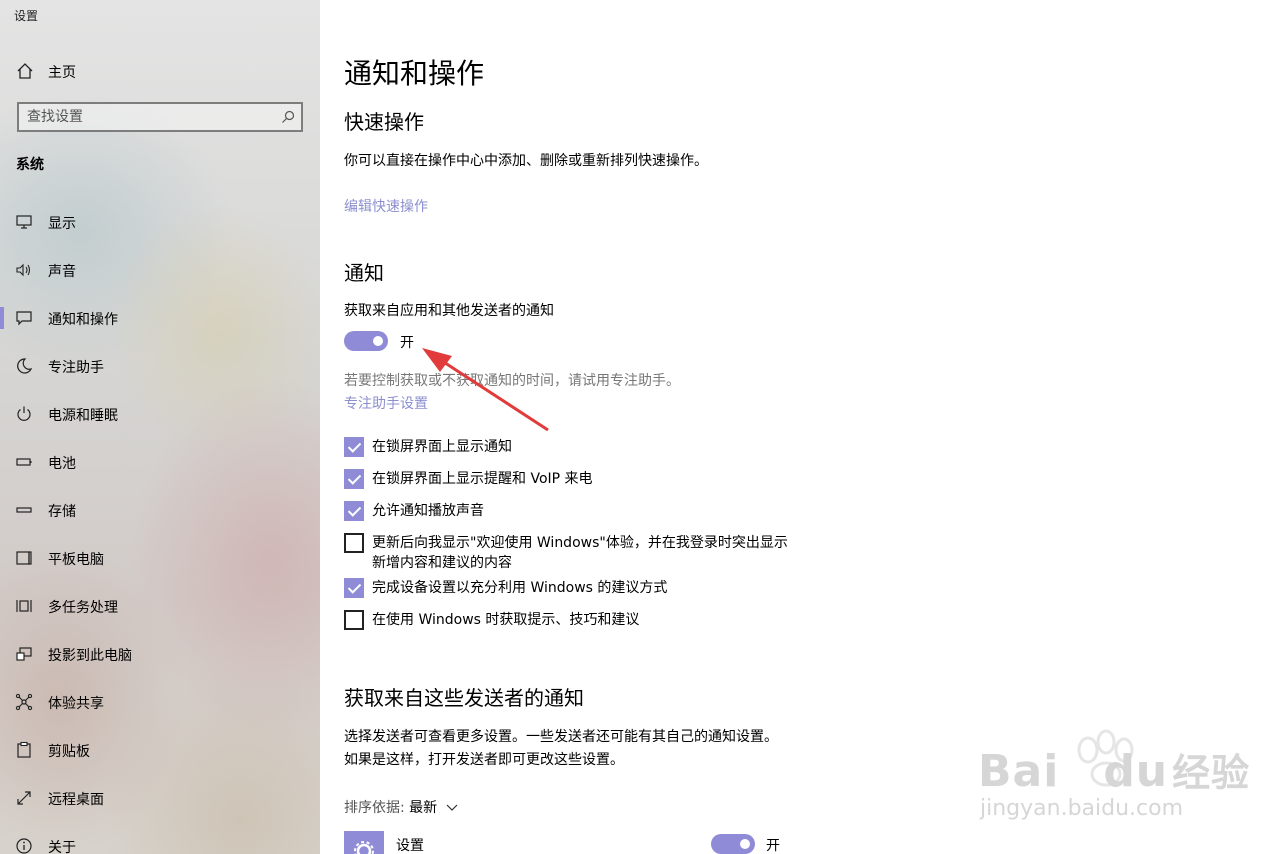 The height and width of the screenshot is (854, 1277). Describe the element at coordinates (160, 750) in the screenshot. I see `sidebar-item-clipboard: 剪贴板` at that location.